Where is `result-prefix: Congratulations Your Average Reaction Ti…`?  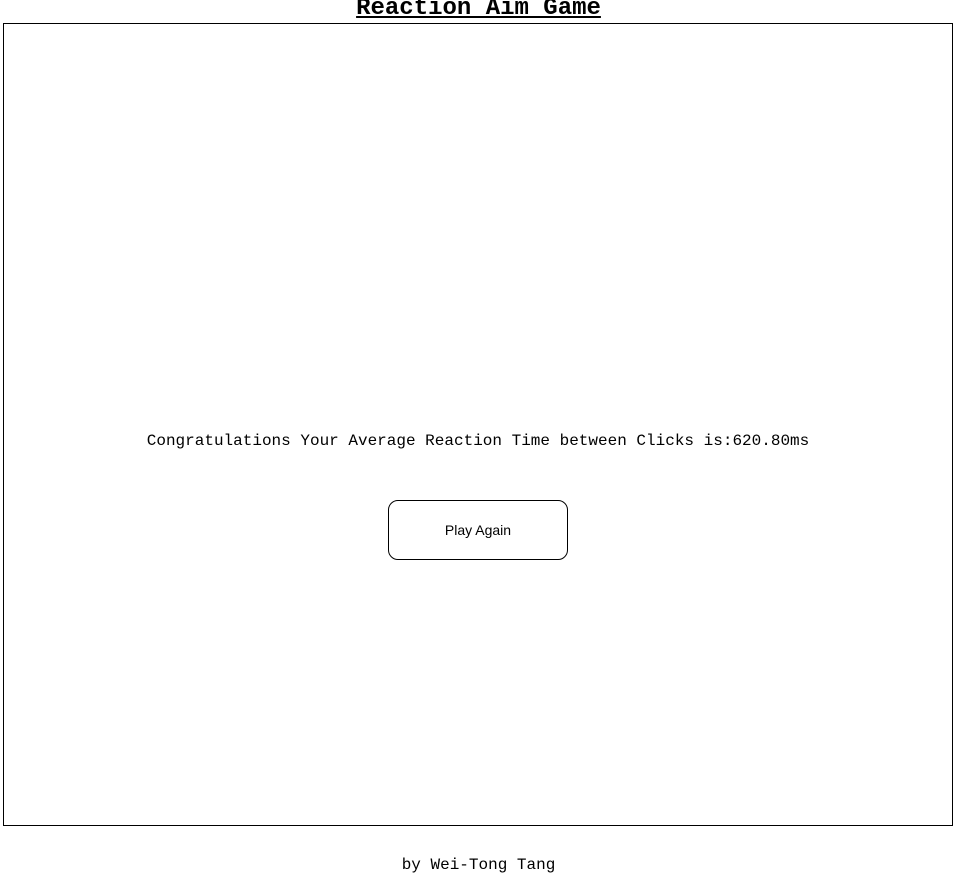 result-prefix: Congratulations Your Average Reaction Ti… is located at coordinates (439, 441).